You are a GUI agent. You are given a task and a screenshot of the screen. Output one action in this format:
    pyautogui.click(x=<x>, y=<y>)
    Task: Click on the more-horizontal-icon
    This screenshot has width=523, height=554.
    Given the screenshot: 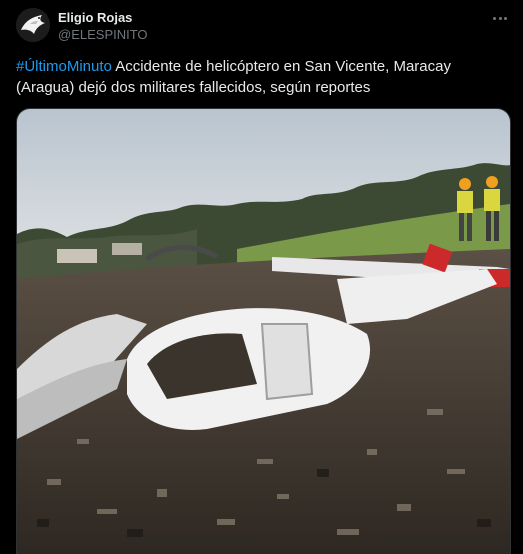 What is the action you would take?
    pyautogui.click(x=495, y=18)
    